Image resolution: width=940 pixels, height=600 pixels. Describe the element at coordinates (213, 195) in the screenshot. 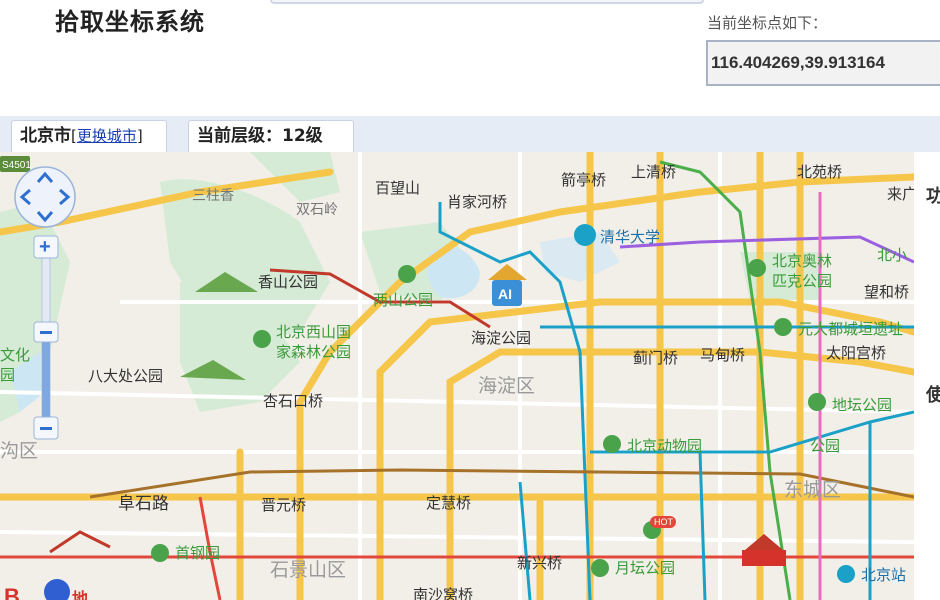

I see `label-sanzhuxiang: 三柱香` at that location.